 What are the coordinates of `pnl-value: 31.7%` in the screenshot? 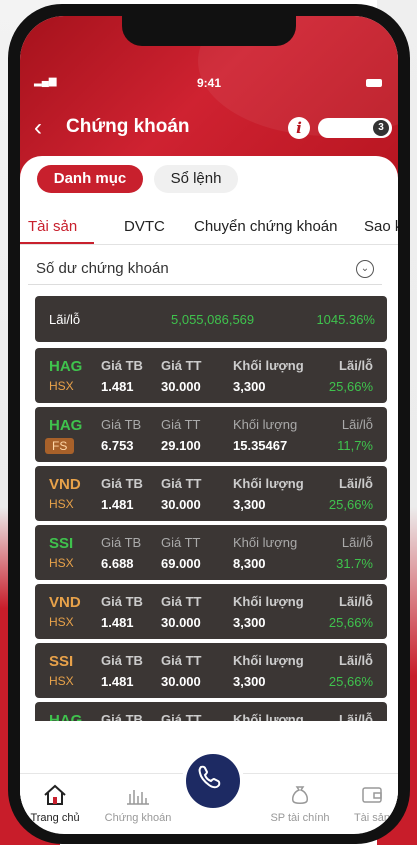 It's located at (354, 563).